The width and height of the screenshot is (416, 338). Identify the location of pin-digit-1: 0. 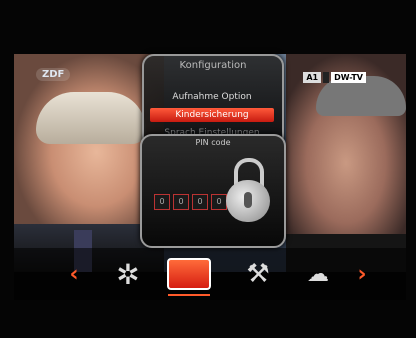
(162, 202).